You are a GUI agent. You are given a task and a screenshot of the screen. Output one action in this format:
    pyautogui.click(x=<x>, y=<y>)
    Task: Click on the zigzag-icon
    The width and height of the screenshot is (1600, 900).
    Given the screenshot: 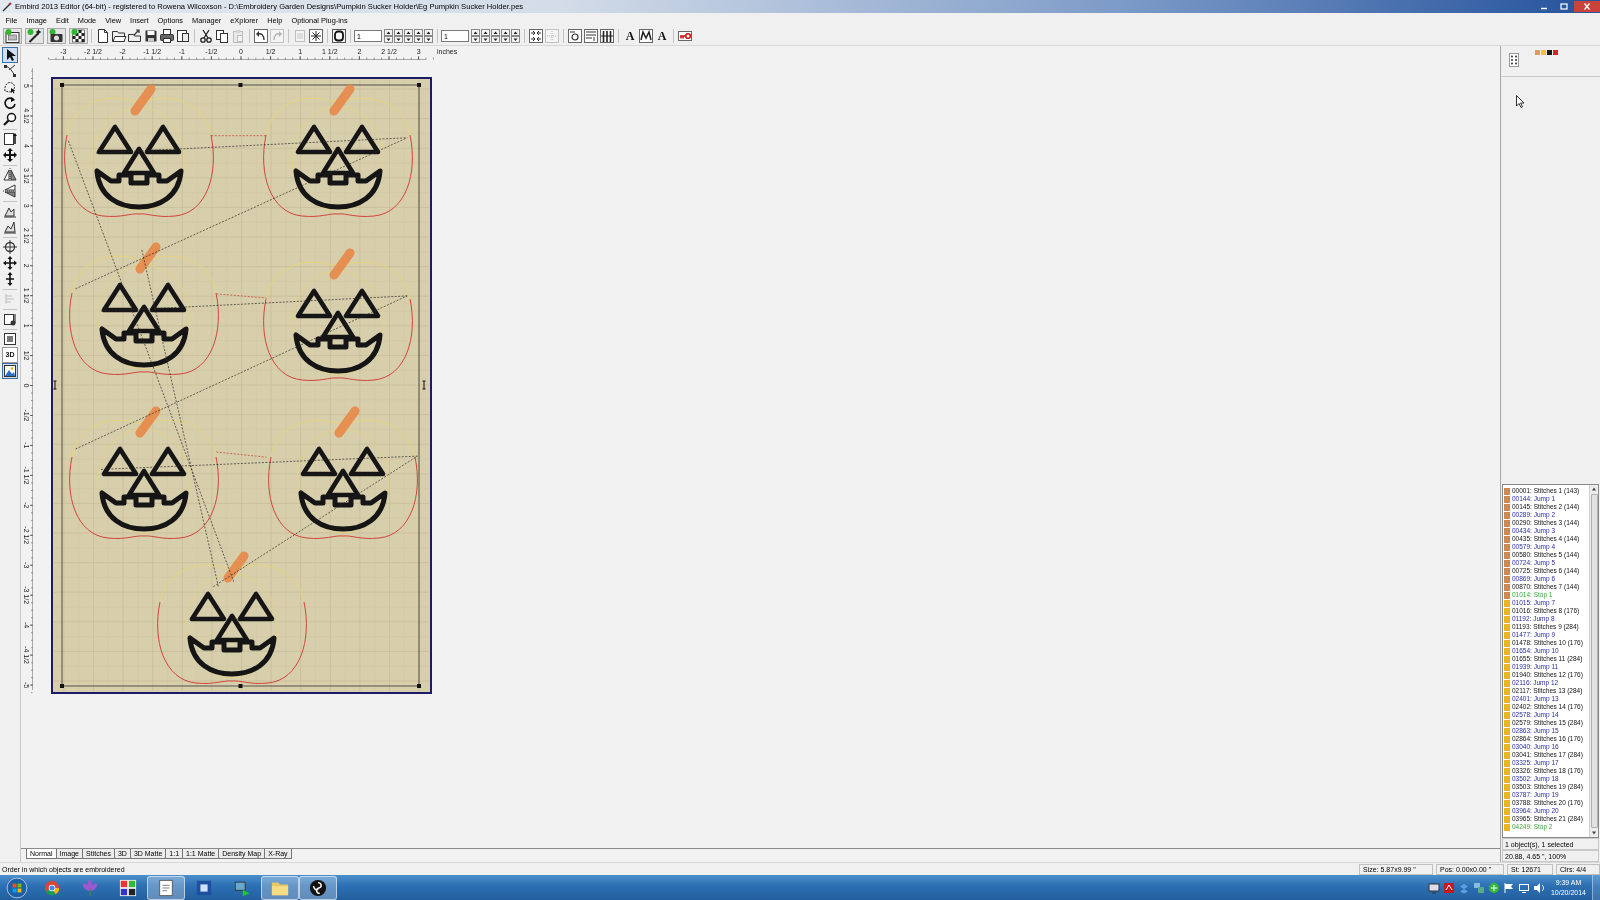 What is the action you would take?
    pyautogui.click(x=646, y=36)
    